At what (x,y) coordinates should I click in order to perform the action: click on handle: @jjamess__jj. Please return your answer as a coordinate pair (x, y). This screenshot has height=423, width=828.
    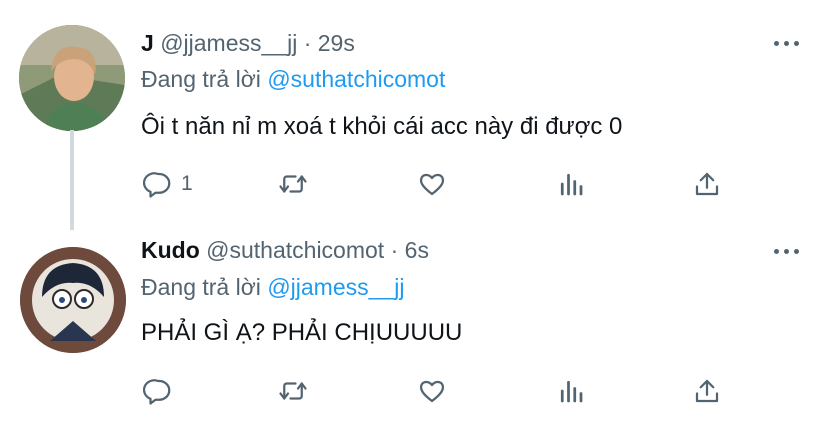
    Looking at the image, I should click on (228, 43).